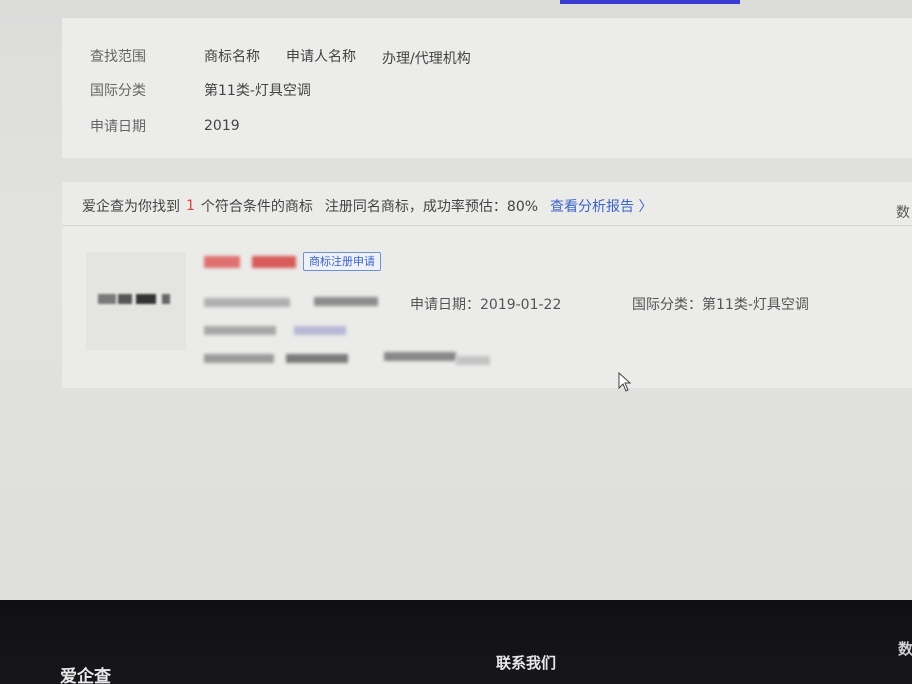 The image size is (912, 684). Describe the element at coordinates (426, 58) in the screenshot. I see `scope-option-agency: 办理/代理机构` at that location.